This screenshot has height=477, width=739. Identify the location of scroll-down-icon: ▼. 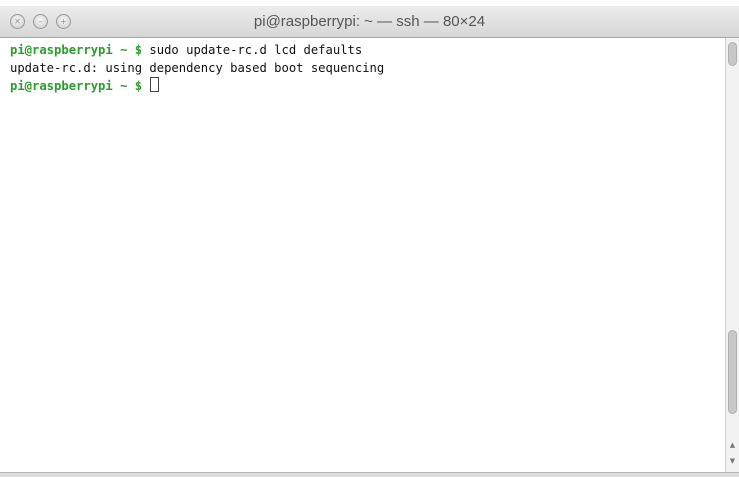
(732, 461).